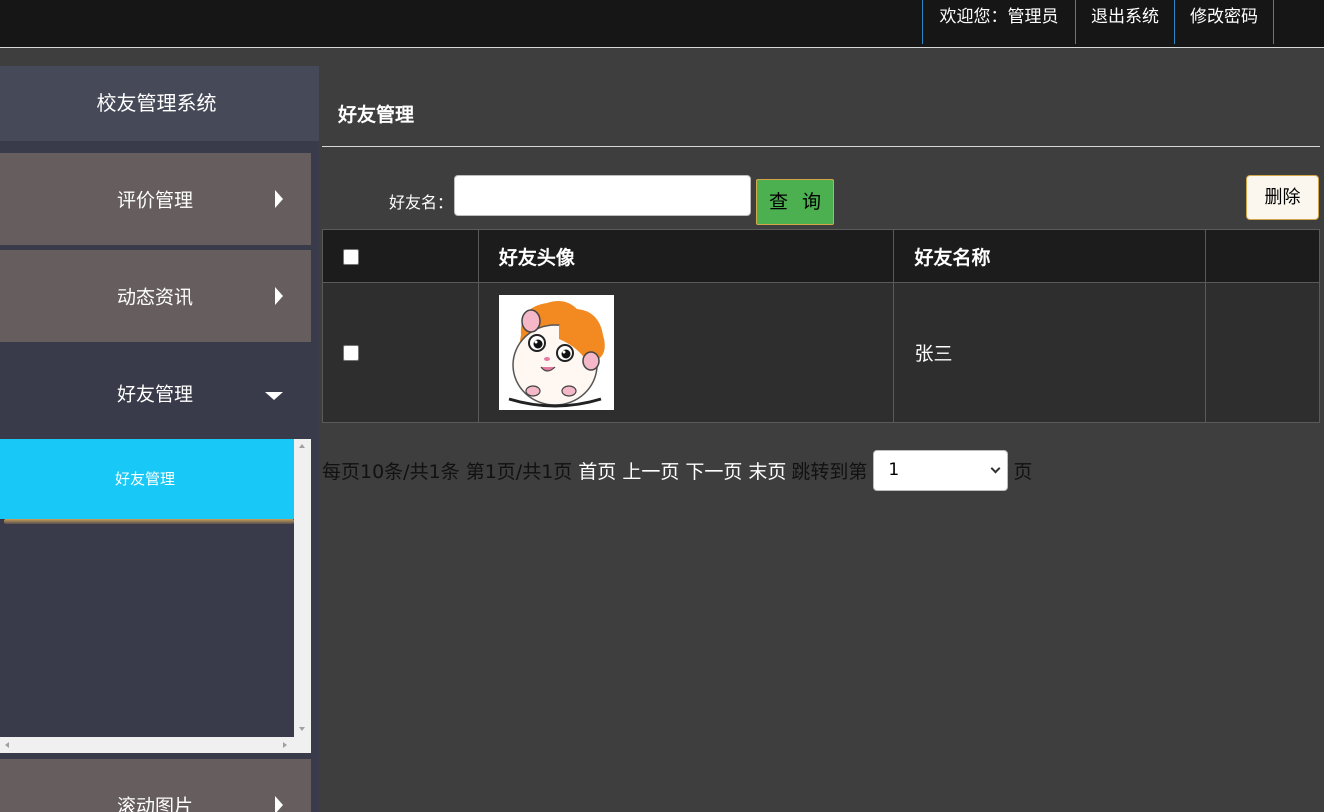 The height and width of the screenshot is (812, 1324). What do you see at coordinates (597, 470) in the screenshot?
I see `first-page-link: 首页` at bounding box center [597, 470].